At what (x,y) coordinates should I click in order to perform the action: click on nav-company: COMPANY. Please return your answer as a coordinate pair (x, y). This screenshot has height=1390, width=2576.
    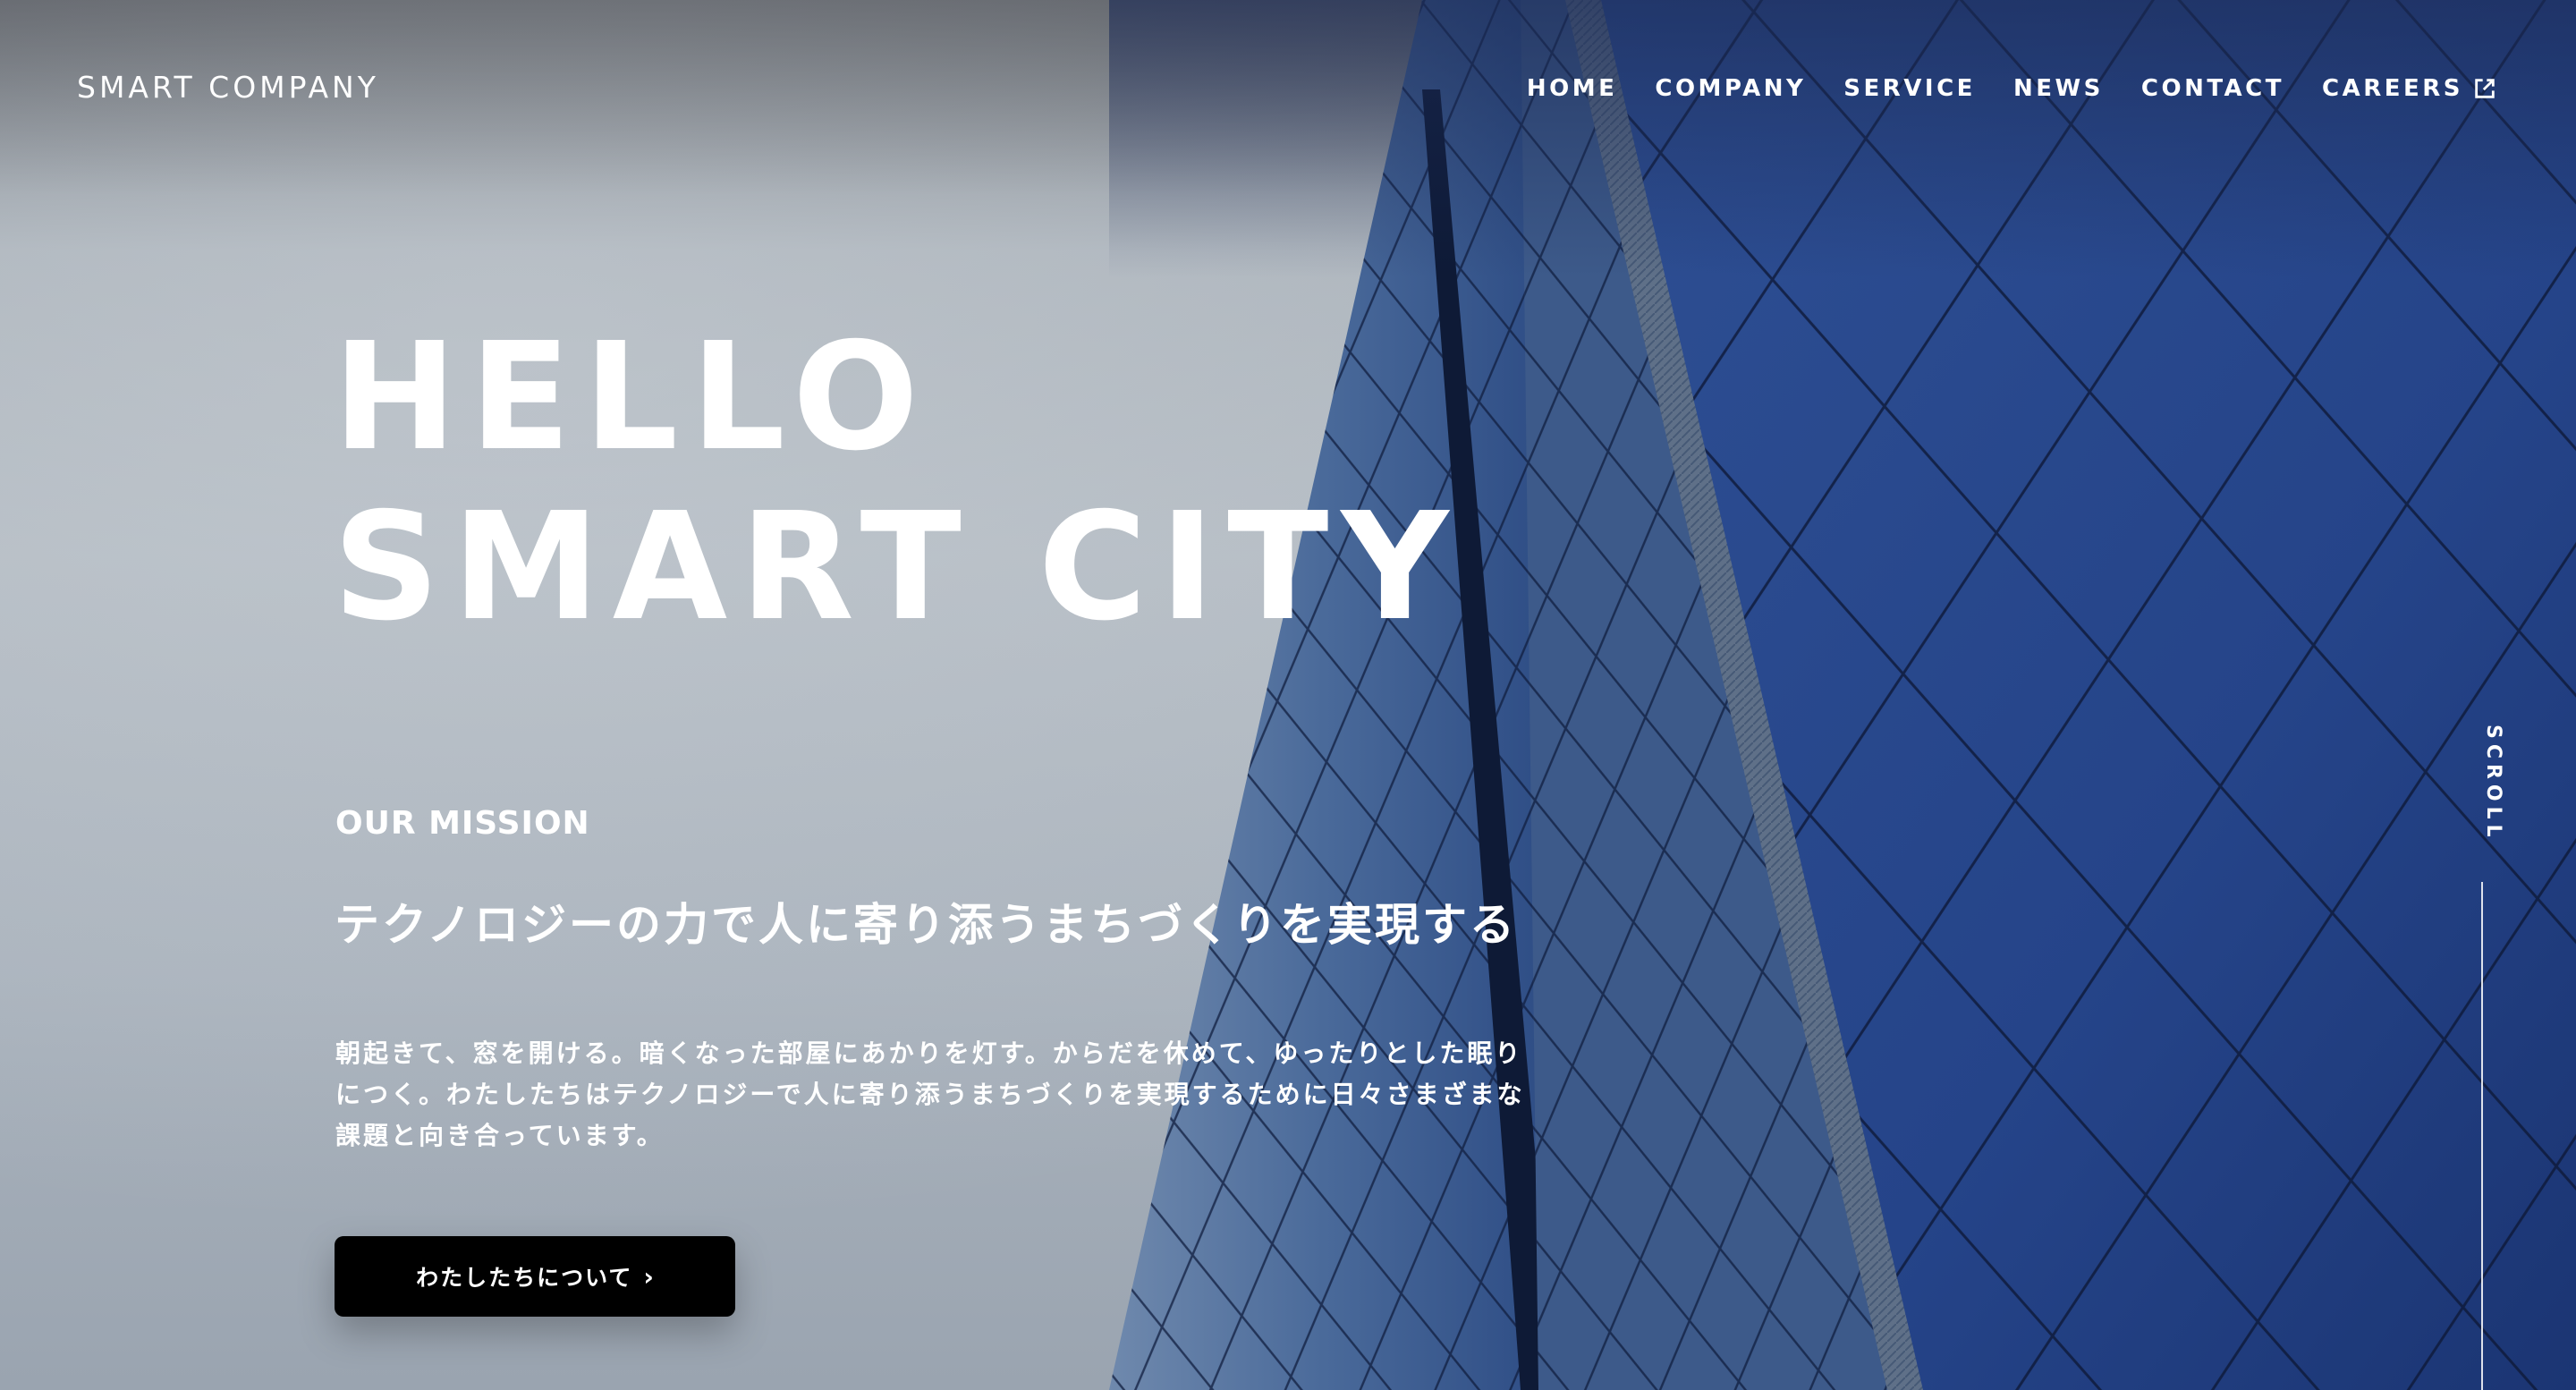
    Looking at the image, I should click on (1730, 88).